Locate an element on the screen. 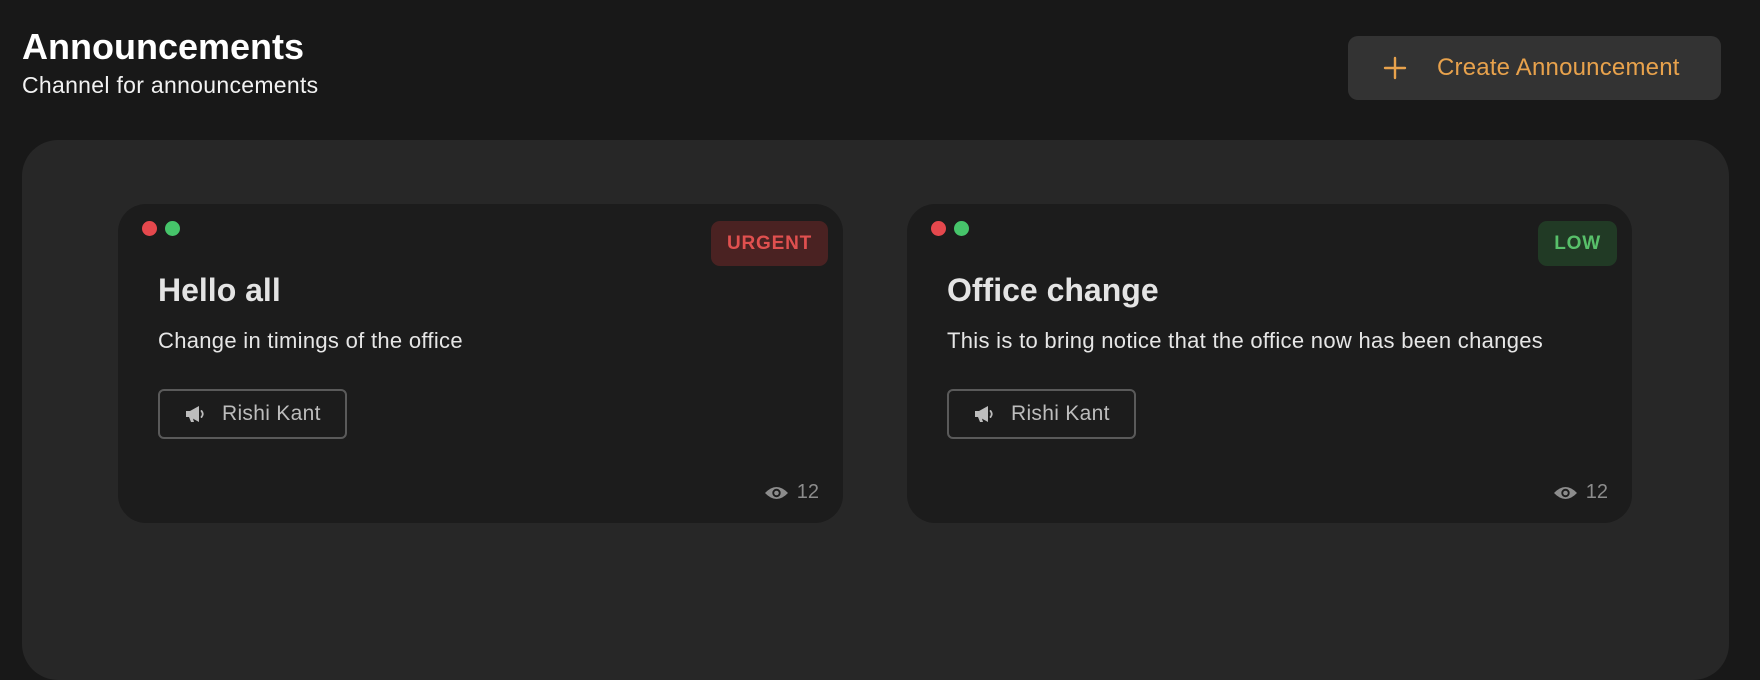 Image resolution: width=1760 pixels, height=680 pixels. plus-icon is located at coordinates (1395, 68).